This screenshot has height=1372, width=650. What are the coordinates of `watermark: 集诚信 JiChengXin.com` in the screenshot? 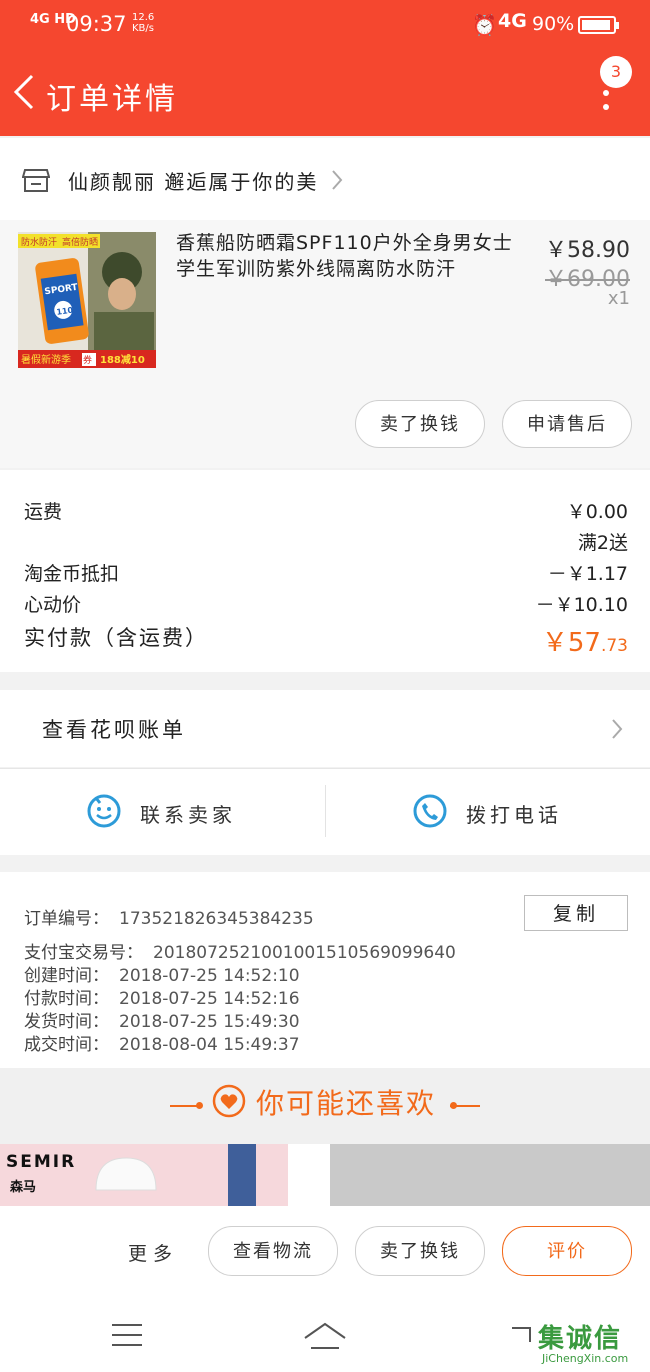 It's located at (592, 1345).